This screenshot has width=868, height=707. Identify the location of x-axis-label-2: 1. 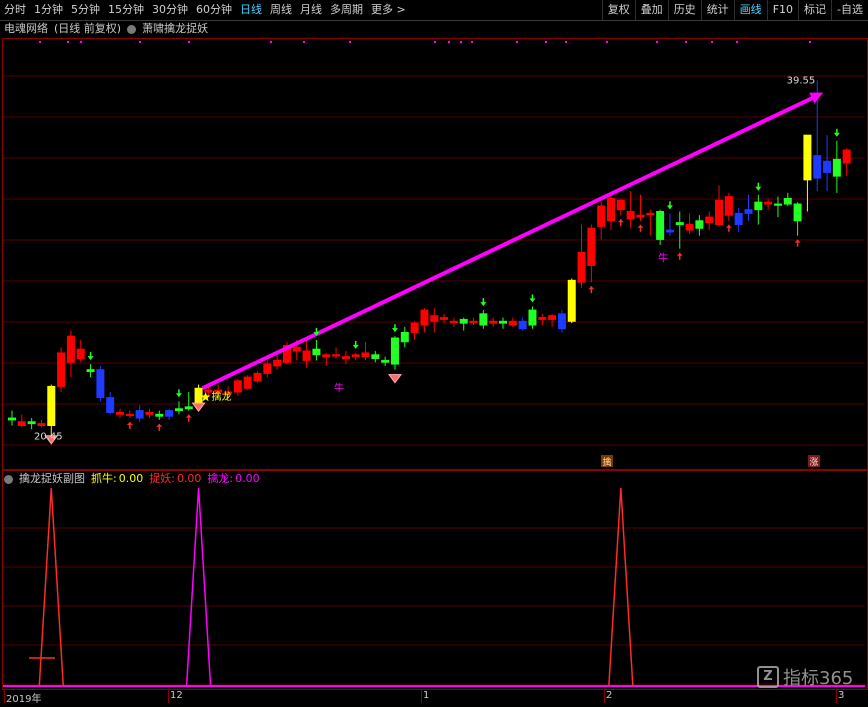
(426, 695).